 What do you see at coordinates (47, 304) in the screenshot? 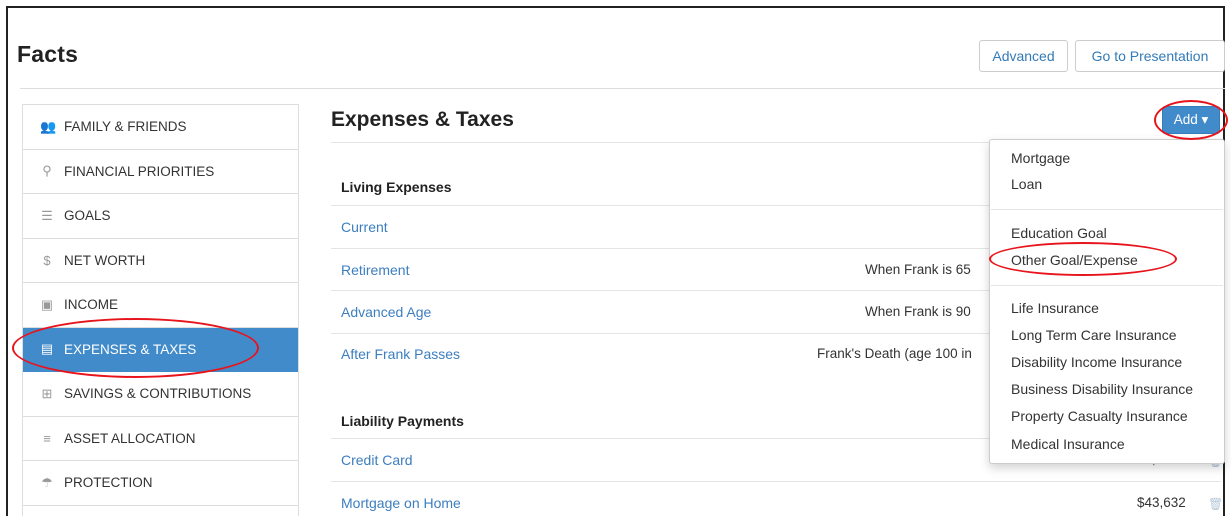
I see `banknote-icon: ▣` at bounding box center [47, 304].